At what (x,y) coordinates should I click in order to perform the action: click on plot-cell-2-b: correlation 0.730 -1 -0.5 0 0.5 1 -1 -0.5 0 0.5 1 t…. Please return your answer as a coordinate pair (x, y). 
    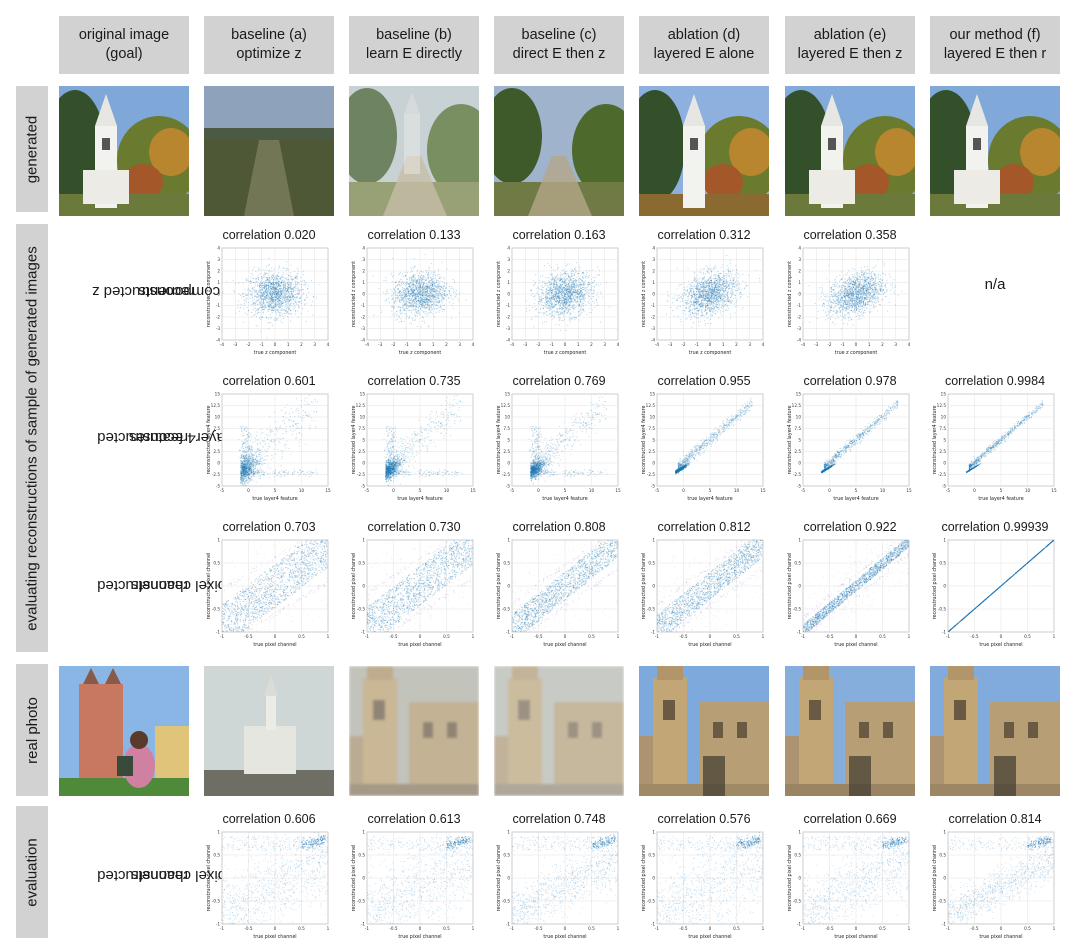
    Looking at the image, I should click on (414, 585).